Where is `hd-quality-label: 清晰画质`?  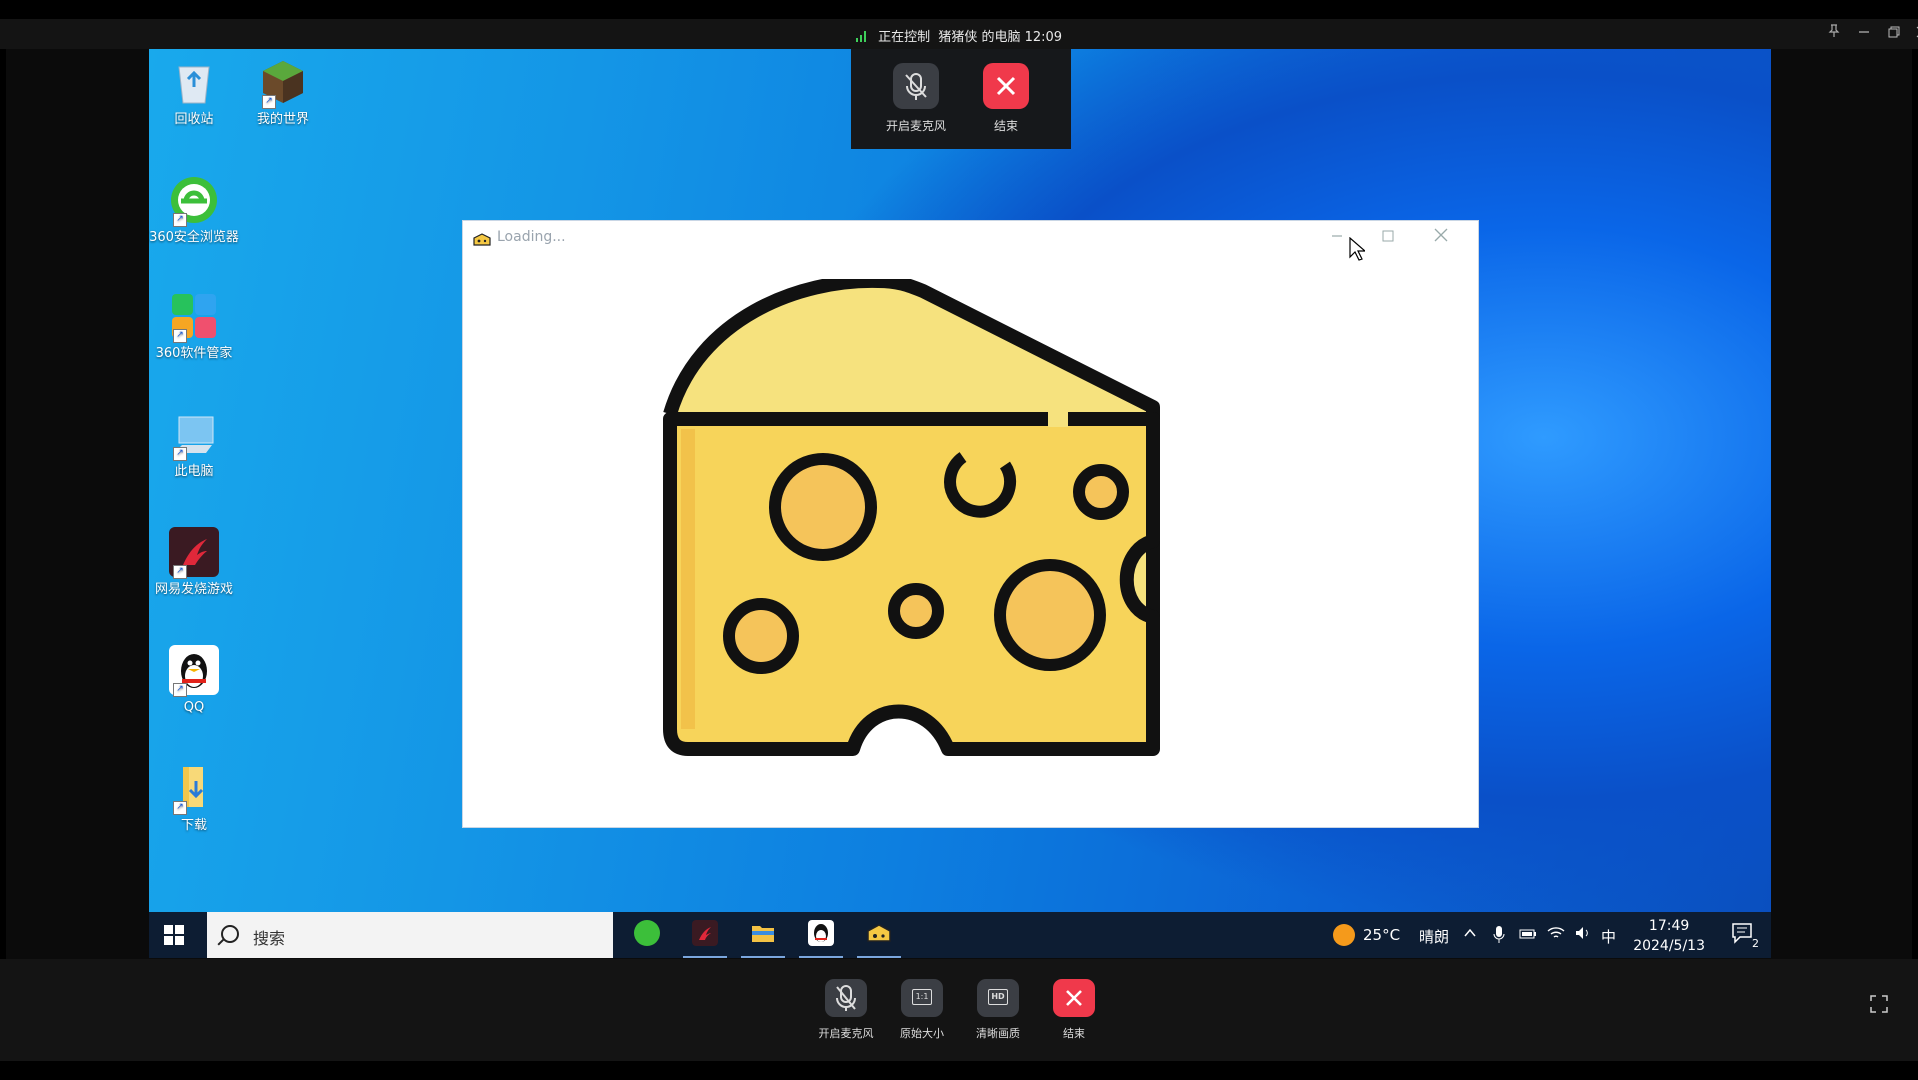
hd-quality-label: 清晰画质 is located at coordinates (998, 1033).